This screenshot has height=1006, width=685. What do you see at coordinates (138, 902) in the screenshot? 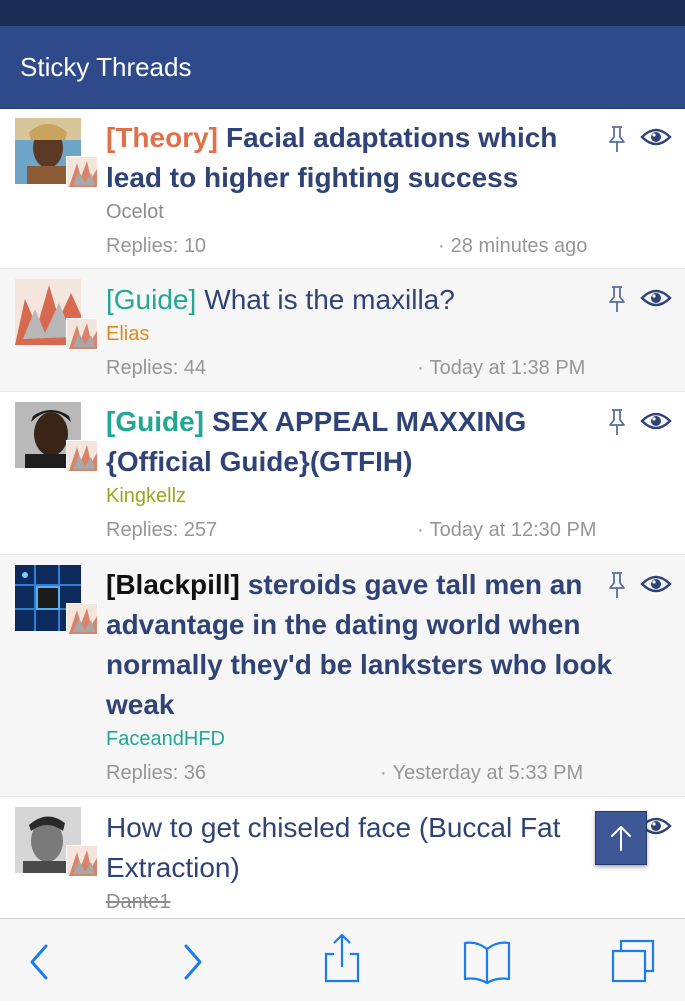
I see `thread-author: Dante1` at bounding box center [138, 902].